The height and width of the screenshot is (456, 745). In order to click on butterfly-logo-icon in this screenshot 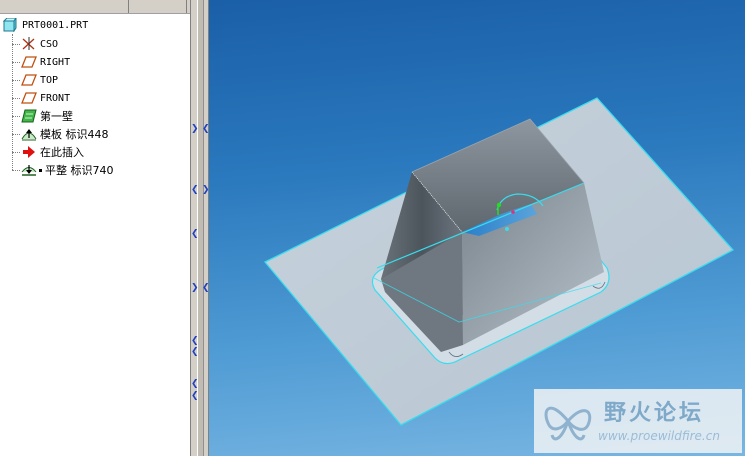, I will do `click(568, 423)`.